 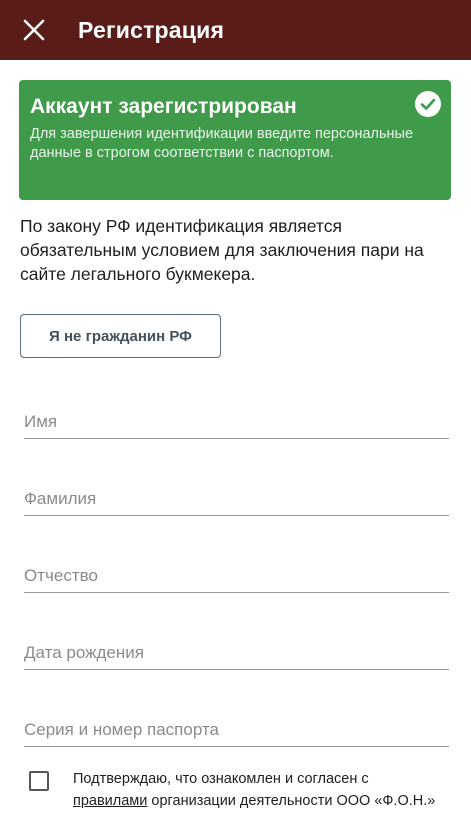 What do you see at coordinates (151, 29) in the screenshot?
I see `page-title: Регистрация` at bounding box center [151, 29].